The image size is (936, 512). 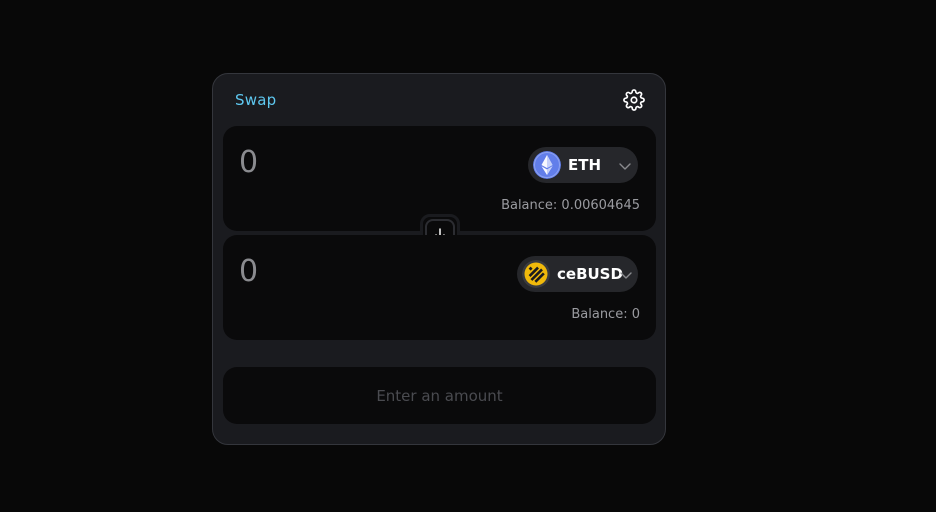 I want to click on to-balance: Balance: 0, so click(x=605, y=314).